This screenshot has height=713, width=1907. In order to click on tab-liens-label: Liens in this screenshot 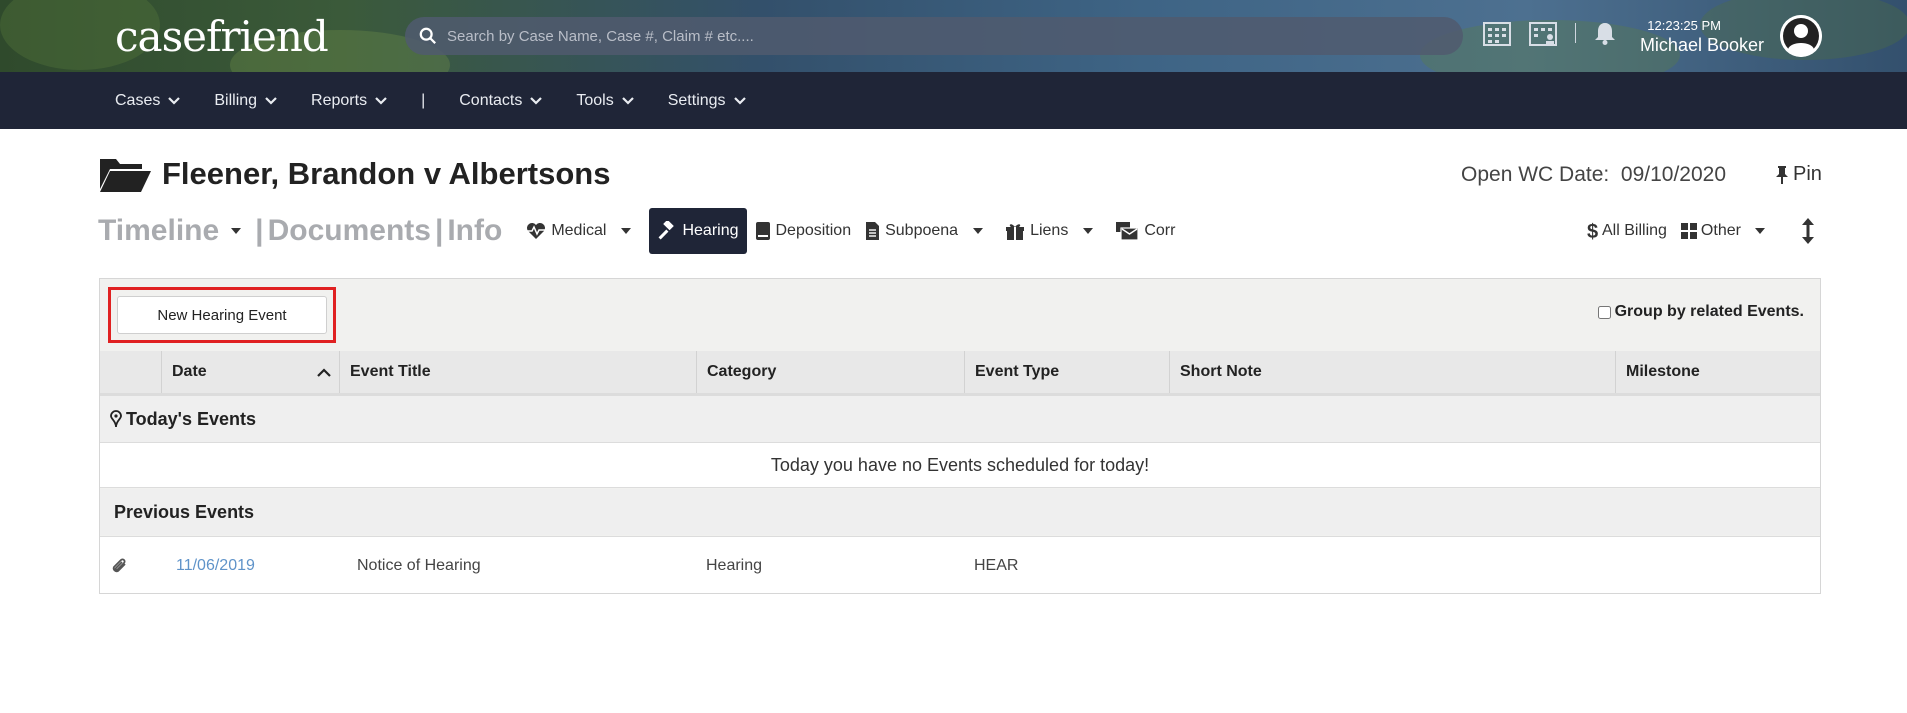, I will do `click(1049, 230)`.